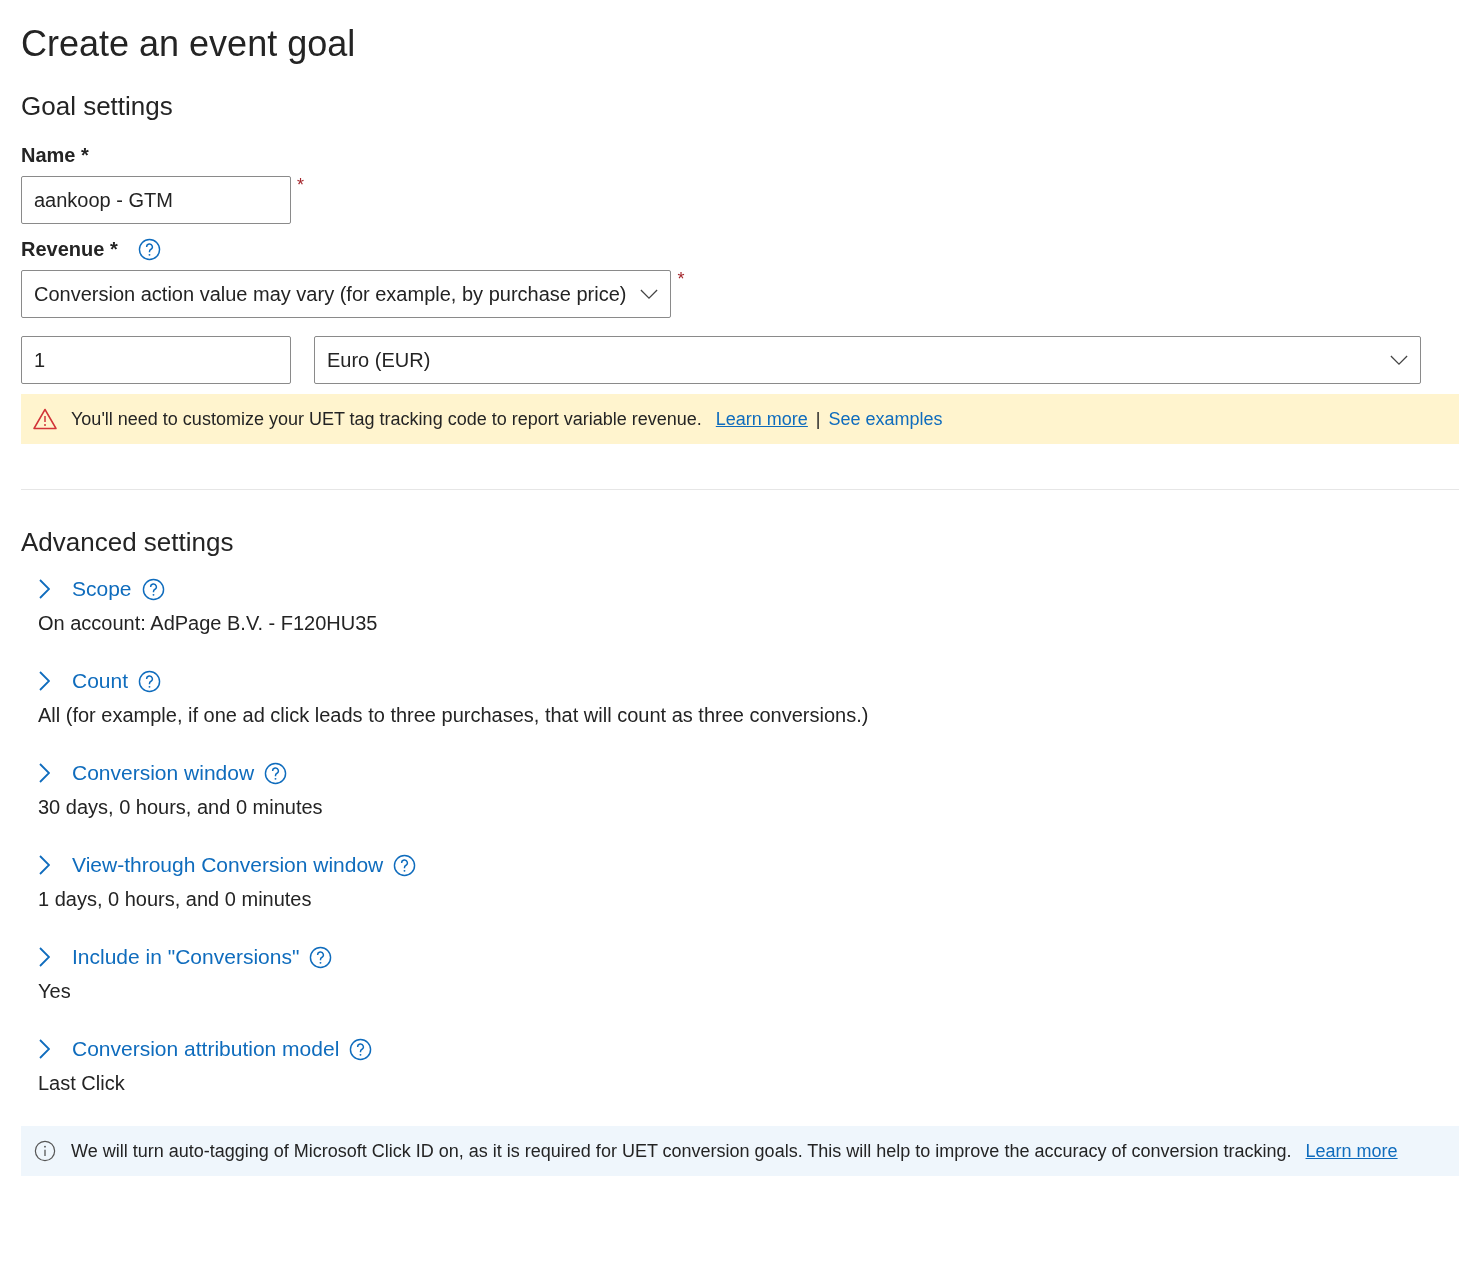 The width and height of the screenshot is (1459, 1284). I want to click on setting-summary: Yes, so click(55, 991).